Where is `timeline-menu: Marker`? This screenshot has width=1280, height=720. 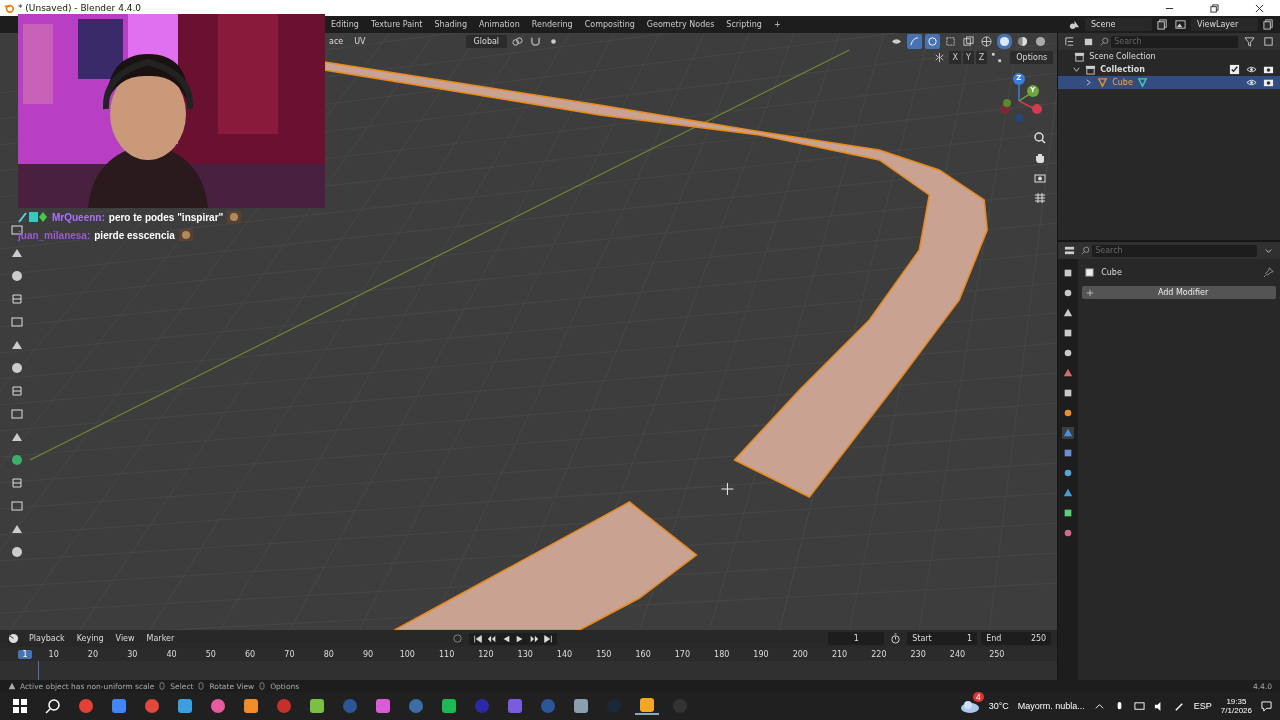 timeline-menu: Marker is located at coordinates (160, 638).